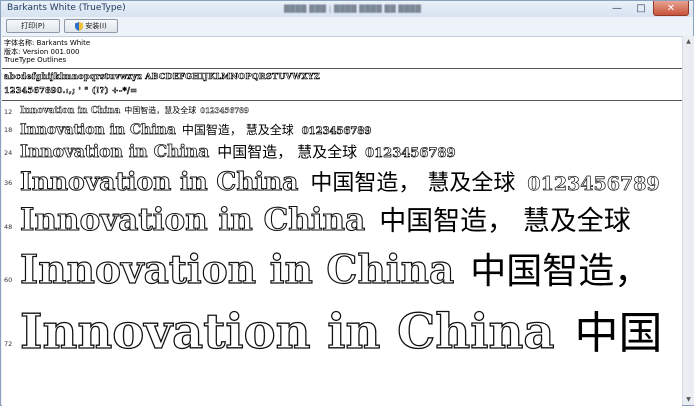 Image resolution: width=694 pixels, height=406 pixels. Describe the element at coordinates (688, 399) in the screenshot. I see `scroll-down-arrow-icon: ▼` at that location.